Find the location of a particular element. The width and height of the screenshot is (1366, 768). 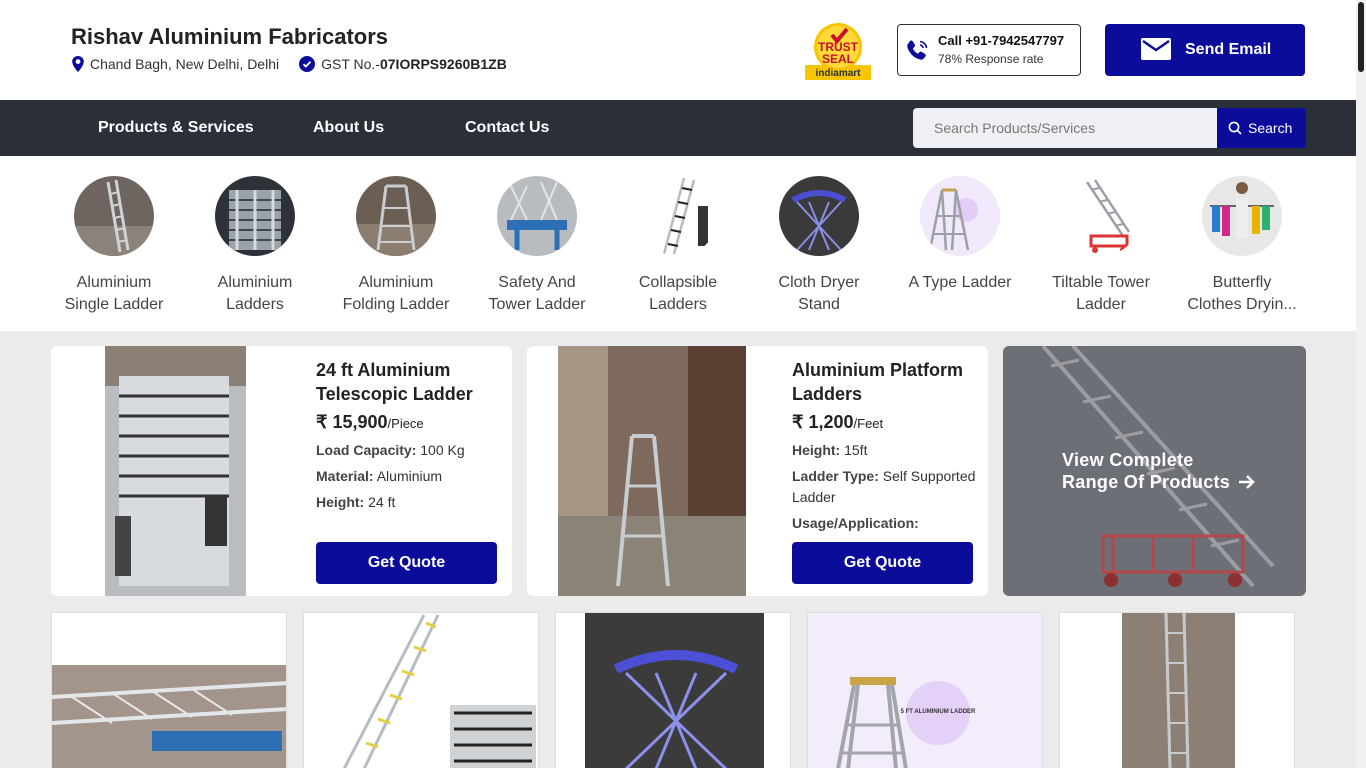

search-input is located at coordinates (1065, 128).